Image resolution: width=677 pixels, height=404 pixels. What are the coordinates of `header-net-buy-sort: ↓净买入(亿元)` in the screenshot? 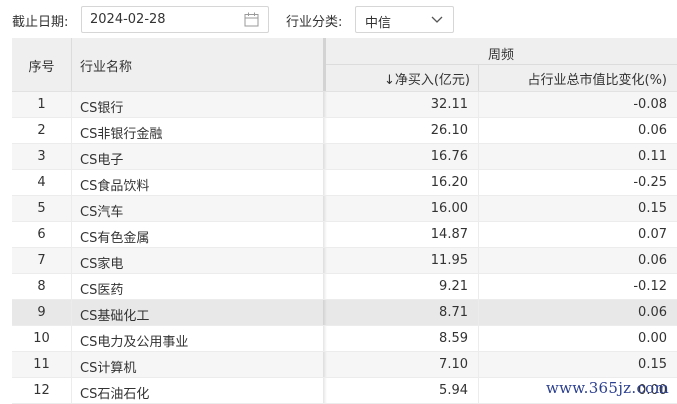 It's located at (401, 78).